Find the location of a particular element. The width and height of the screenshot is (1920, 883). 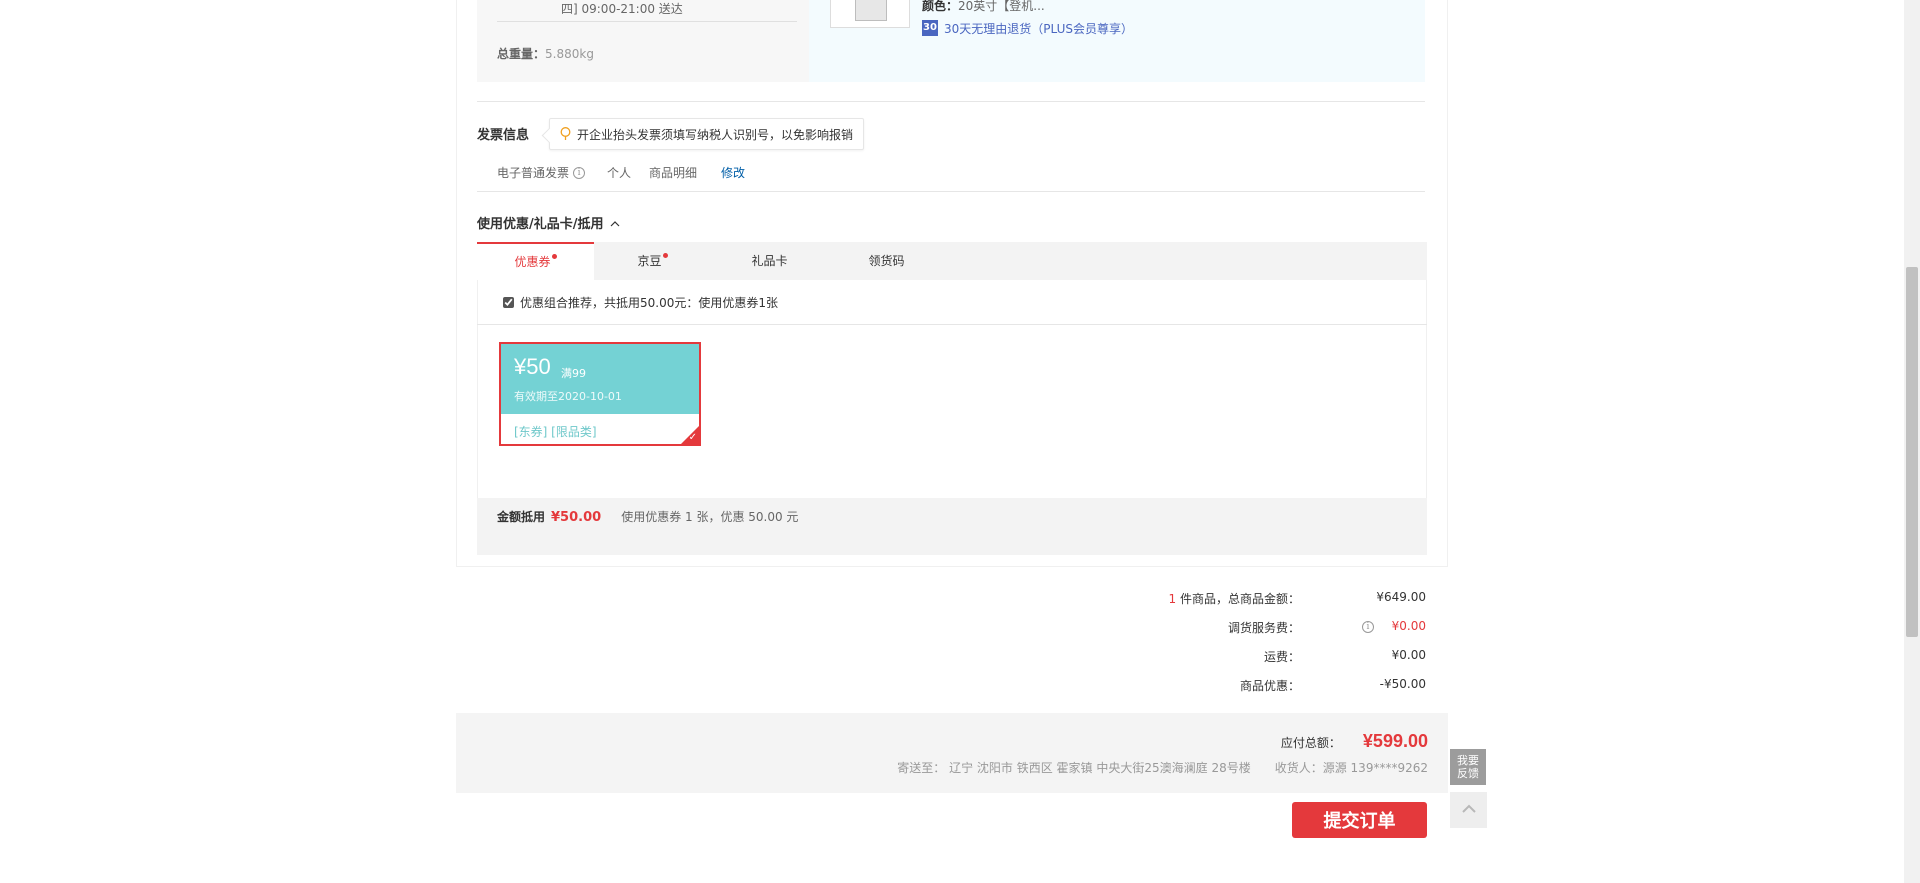

freight-label: 运费： is located at coordinates (1281, 657).